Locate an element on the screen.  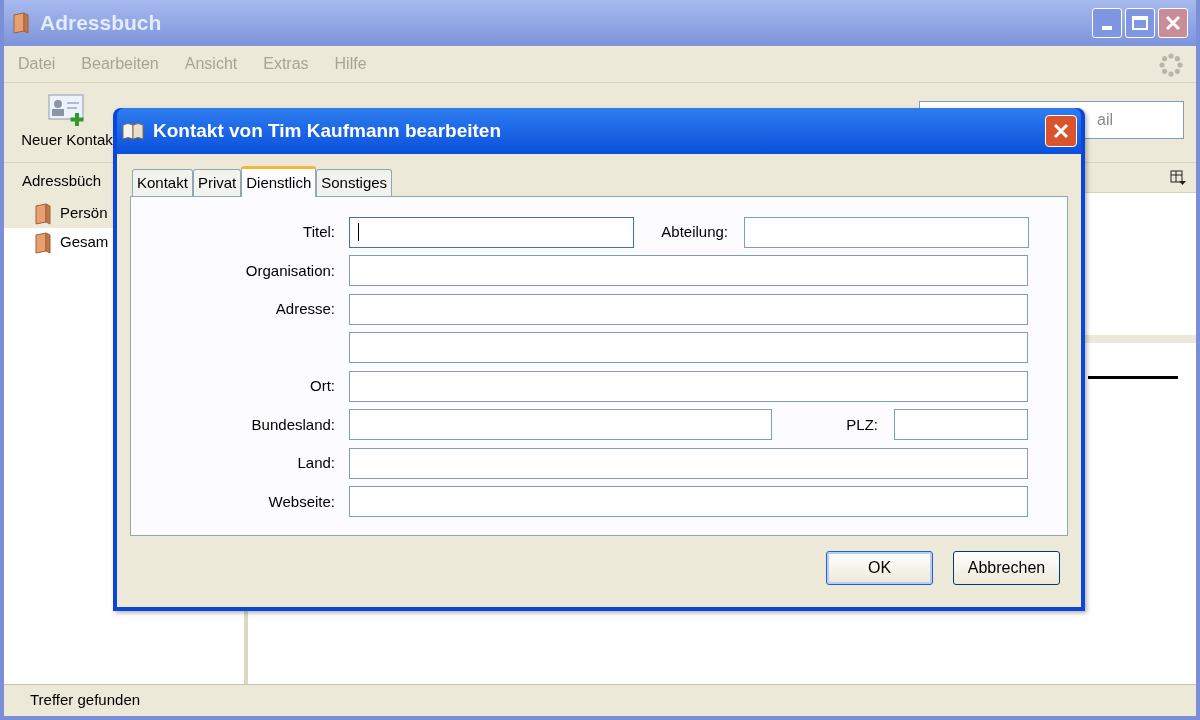
window-title: Adressbuch is located at coordinates (101, 23).